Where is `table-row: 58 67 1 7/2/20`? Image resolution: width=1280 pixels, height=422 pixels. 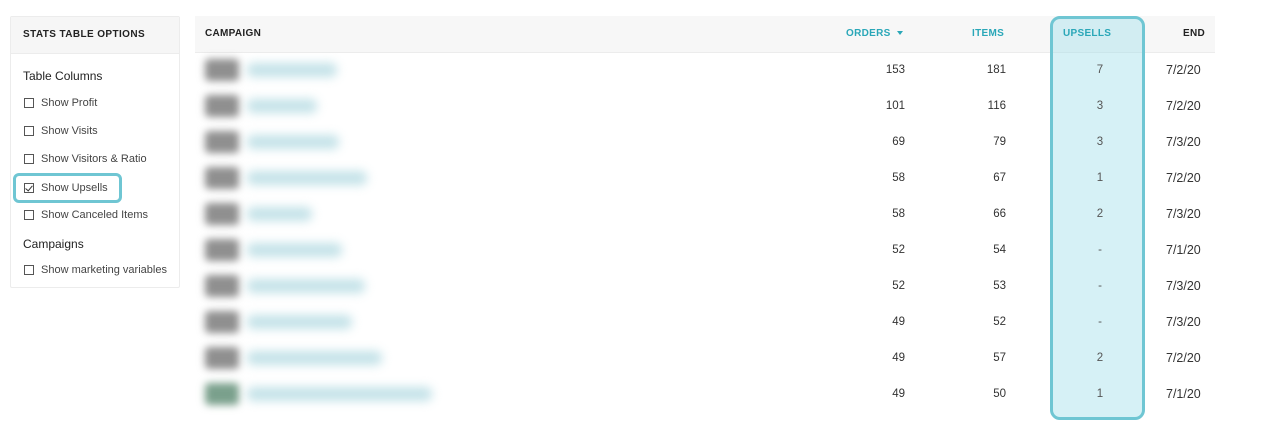 table-row: 58 67 1 7/2/20 is located at coordinates (705, 178).